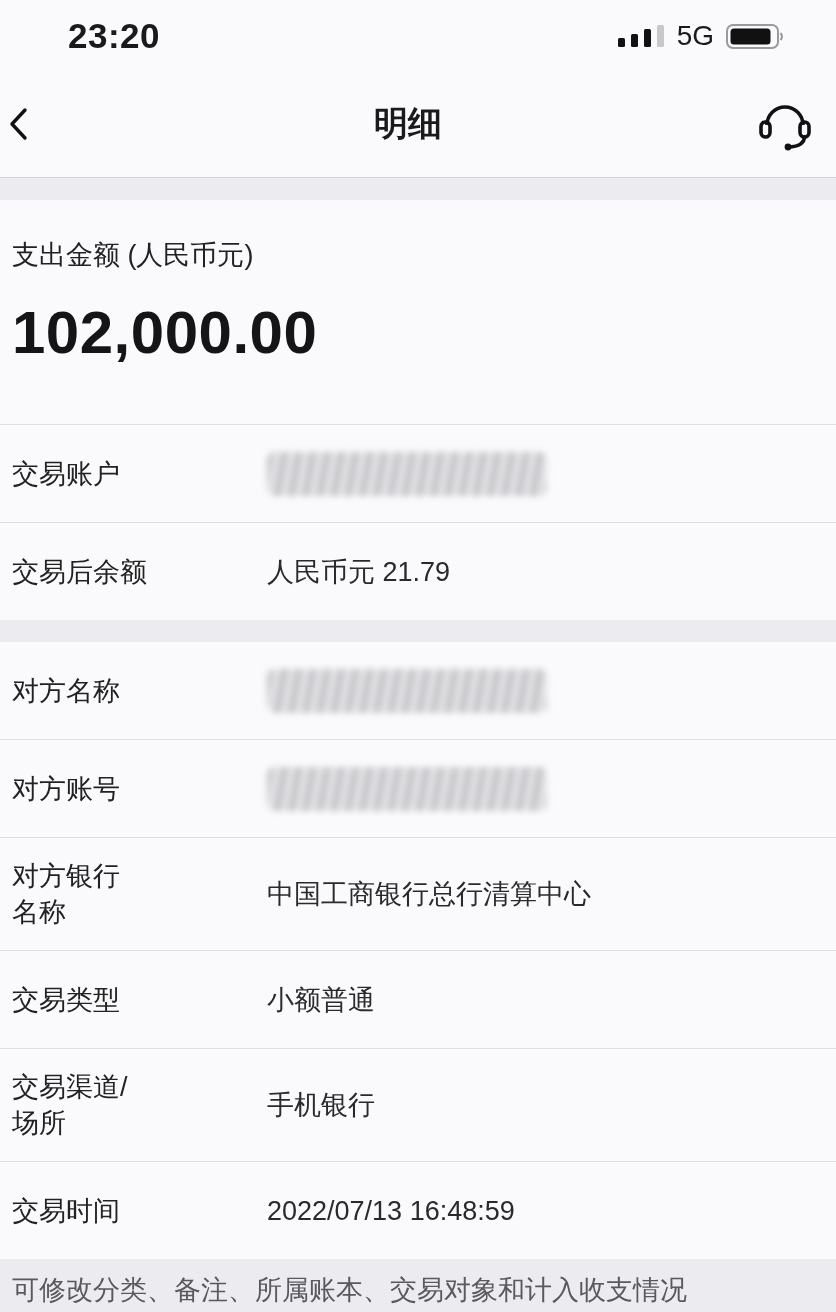  I want to click on field-label: 对方名称, so click(66, 691).